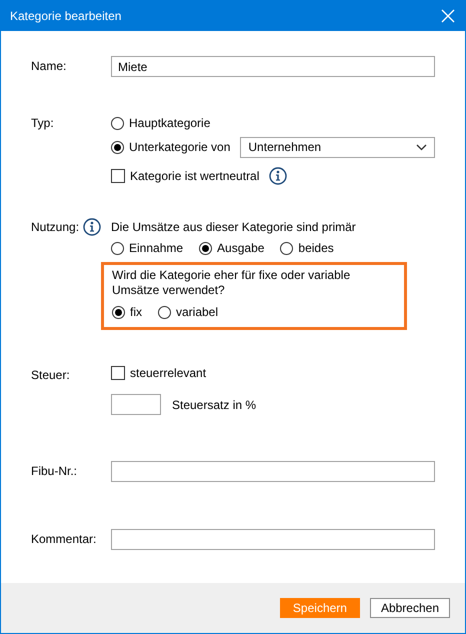 The image size is (466, 634). I want to click on field-label: Name:, so click(49, 66).